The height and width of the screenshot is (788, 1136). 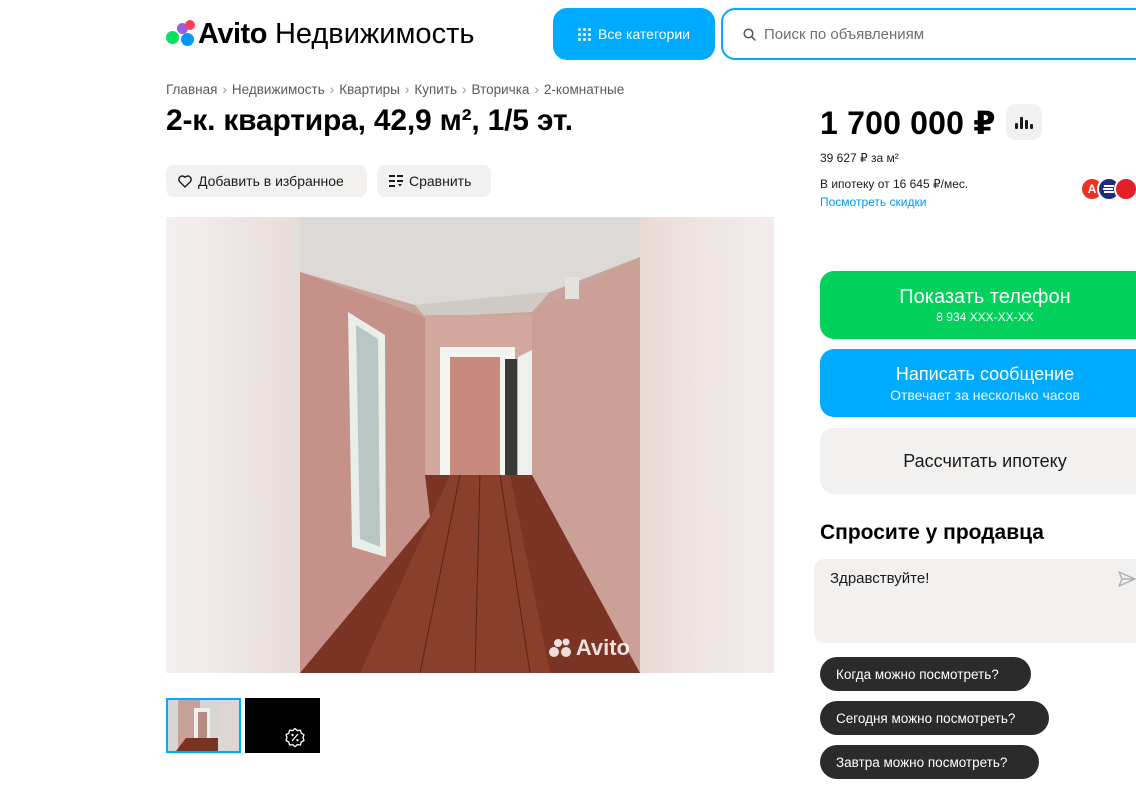 I want to click on all-categories-button: Все категории, so click(x=634, y=34).